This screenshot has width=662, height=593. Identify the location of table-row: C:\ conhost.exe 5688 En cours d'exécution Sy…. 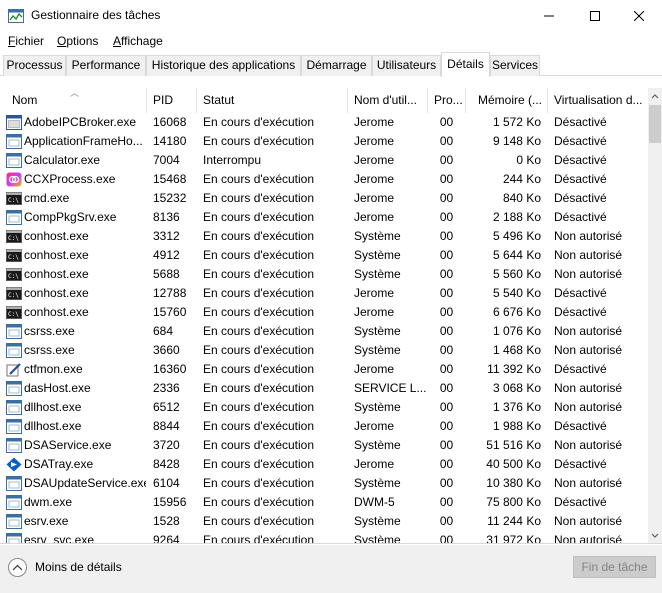
(324, 274).